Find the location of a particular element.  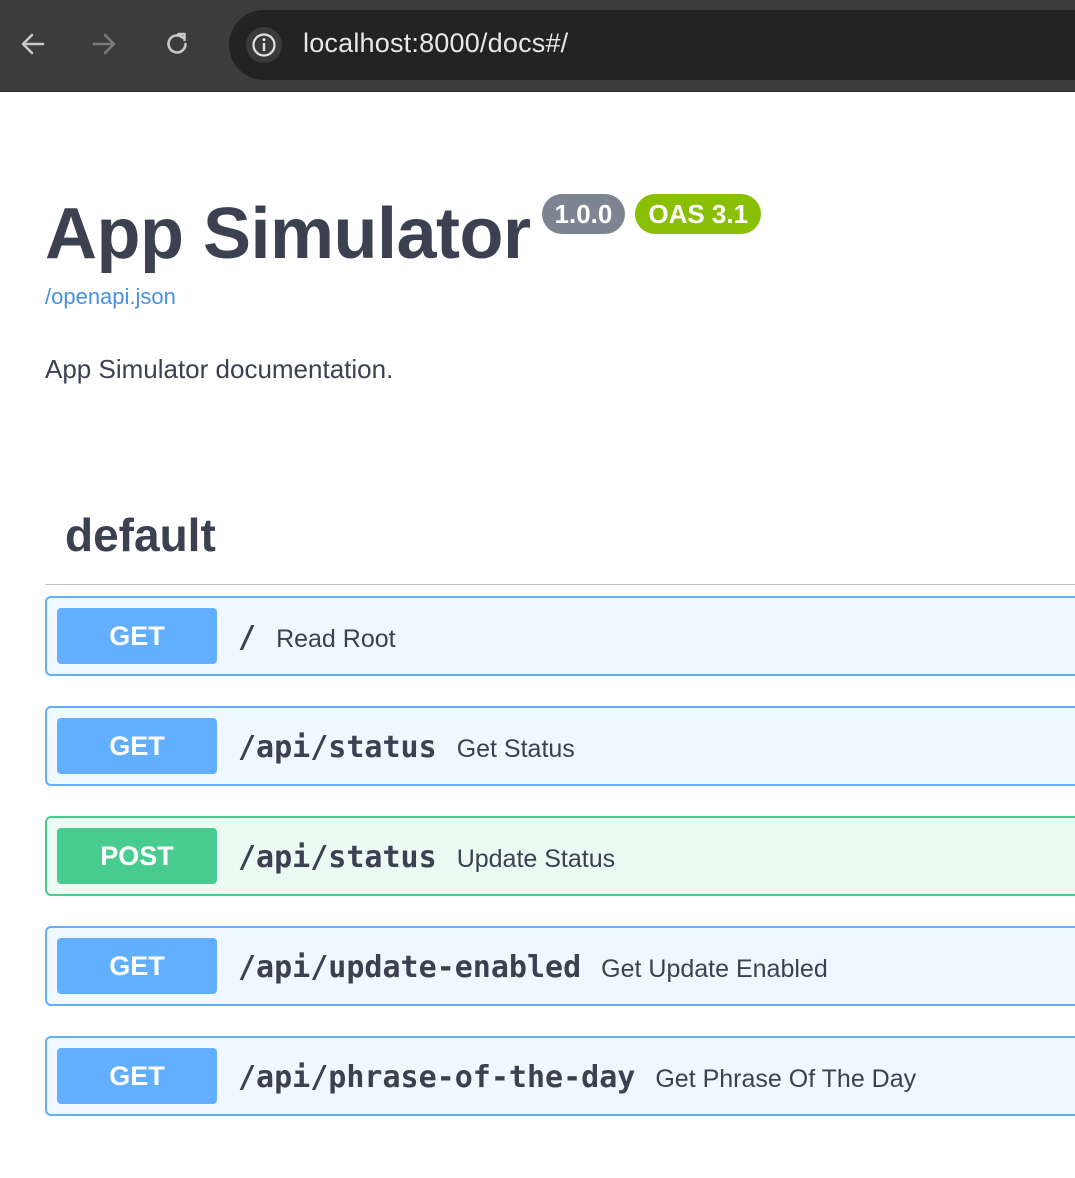

operation-post-status: POST /api/status Update Status is located at coordinates (560, 856).